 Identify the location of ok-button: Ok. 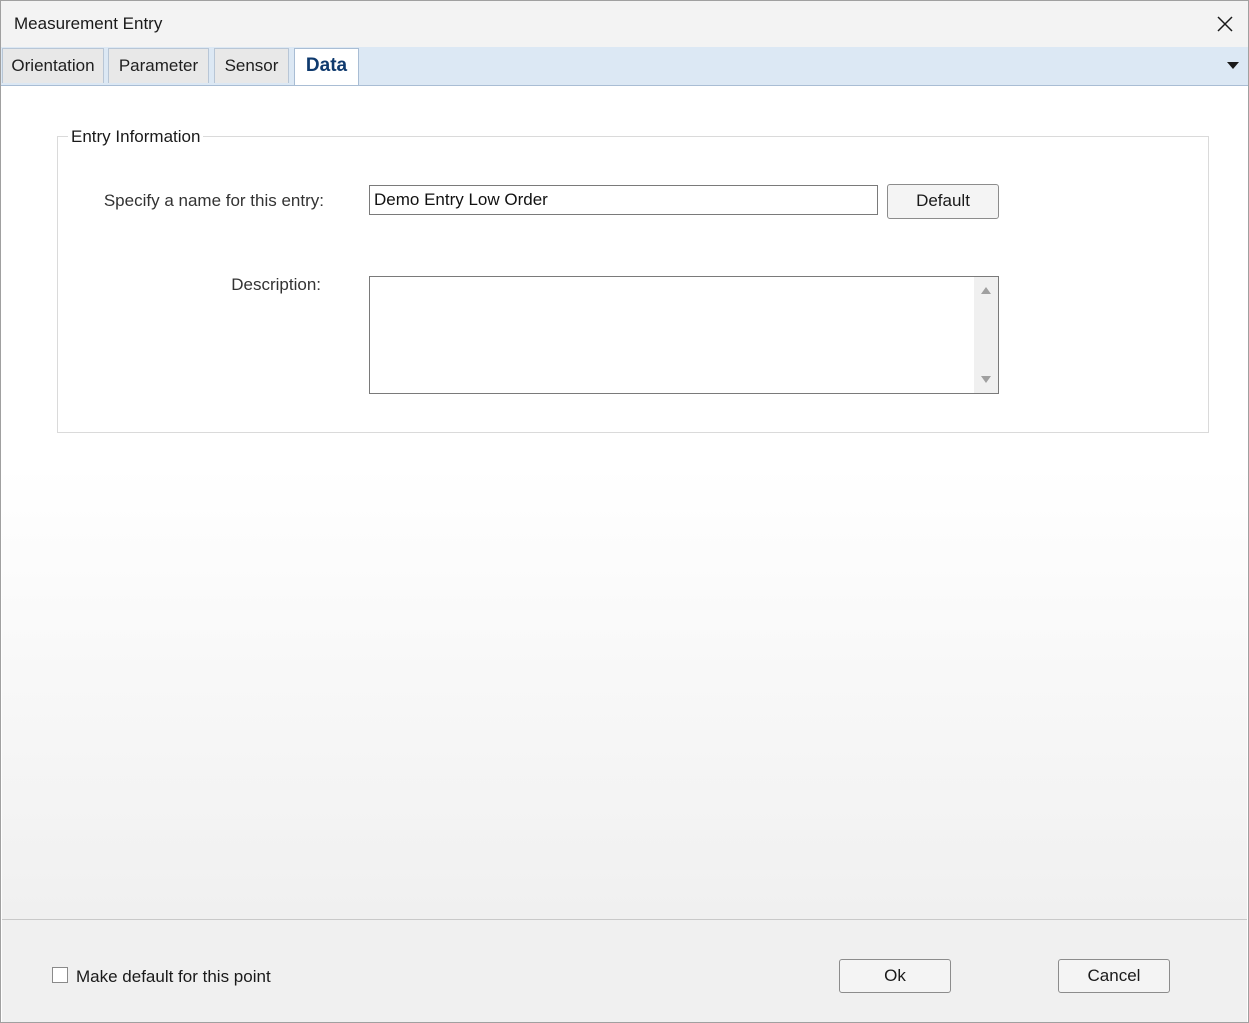
(895, 976).